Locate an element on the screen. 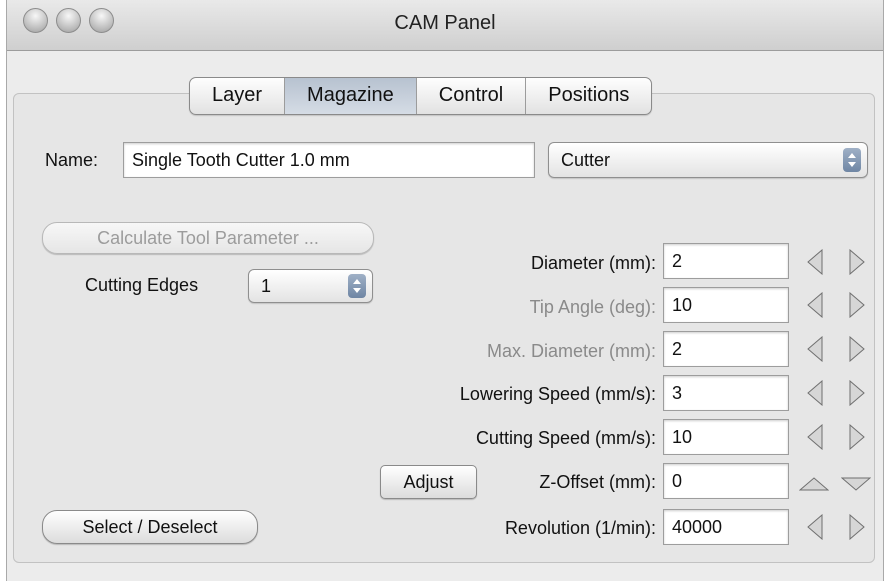  cutting-edges-value: 1 is located at coordinates (266, 286).